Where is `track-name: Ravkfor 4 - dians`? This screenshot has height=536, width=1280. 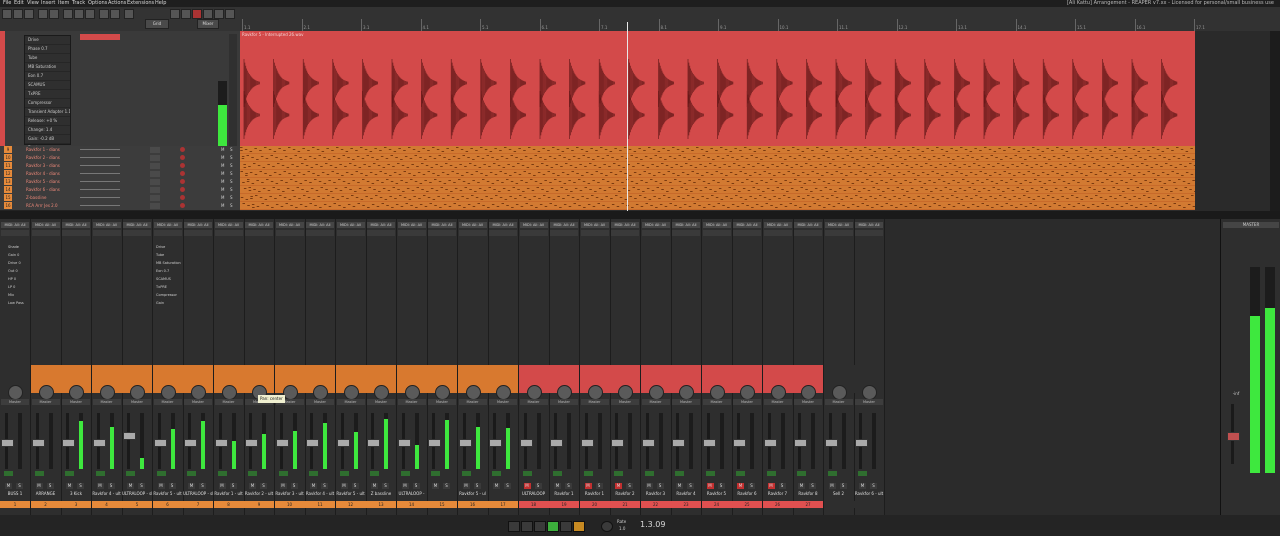
track-name: Ravkfor 4 - dians is located at coordinates (43, 174).